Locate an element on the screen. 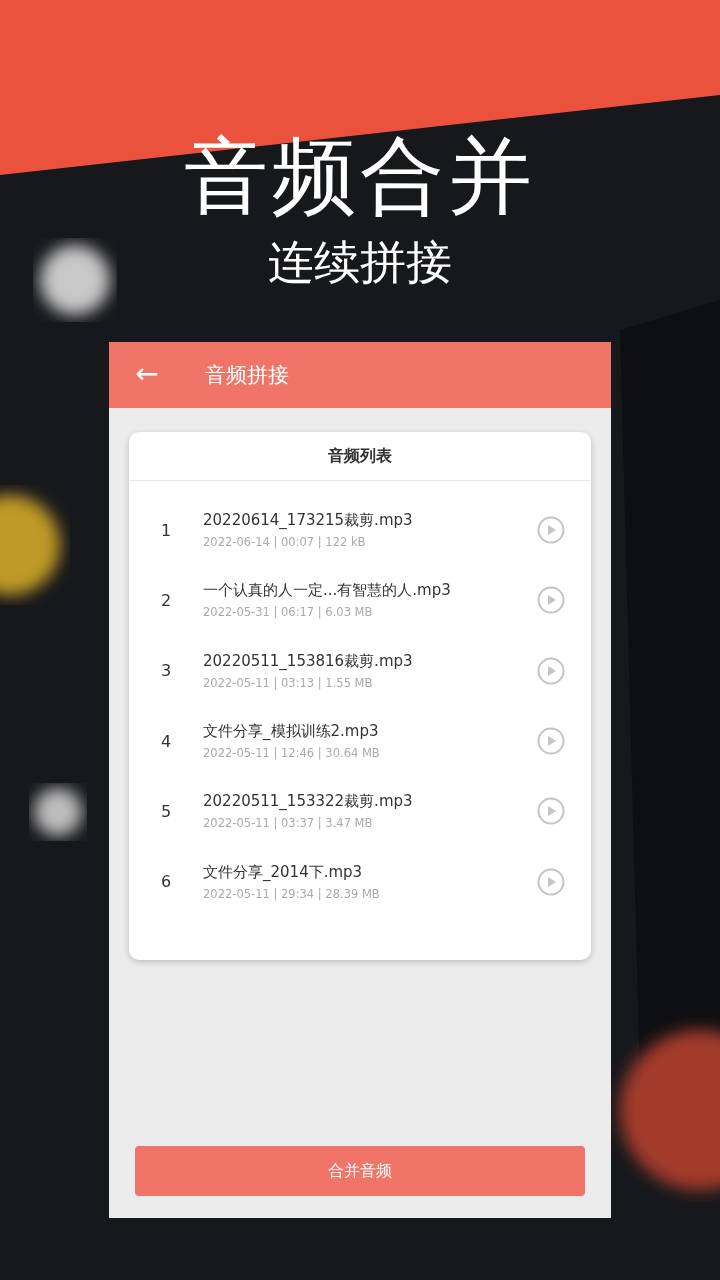 The width and height of the screenshot is (720, 1280). file-details: 2022-05-31 | 06:17 | 6.03 MB is located at coordinates (288, 612).